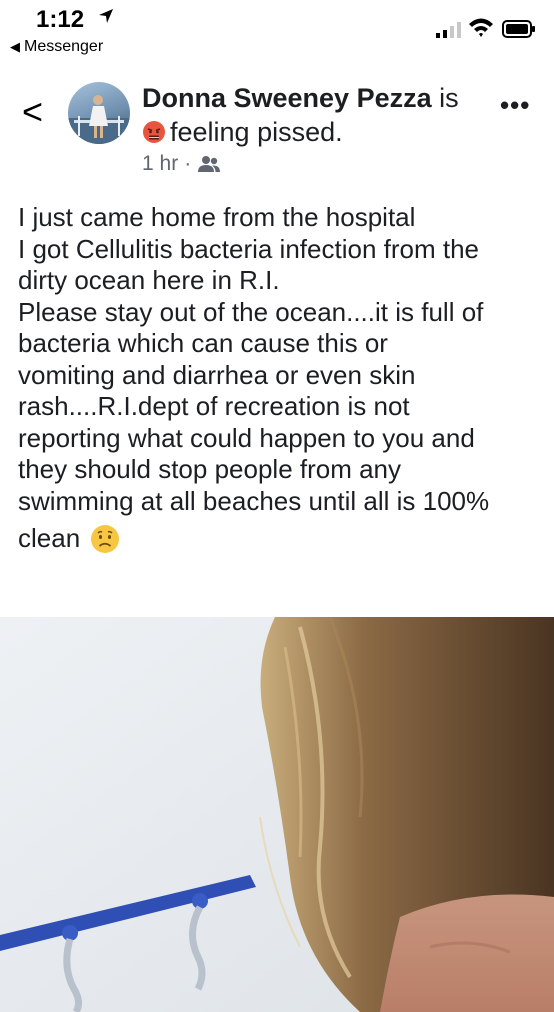 This screenshot has width=554, height=1012. Describe the element at coordinates (246, 437) in the screenshot. I see `post-line: reporting what could happen to you and` at that location.